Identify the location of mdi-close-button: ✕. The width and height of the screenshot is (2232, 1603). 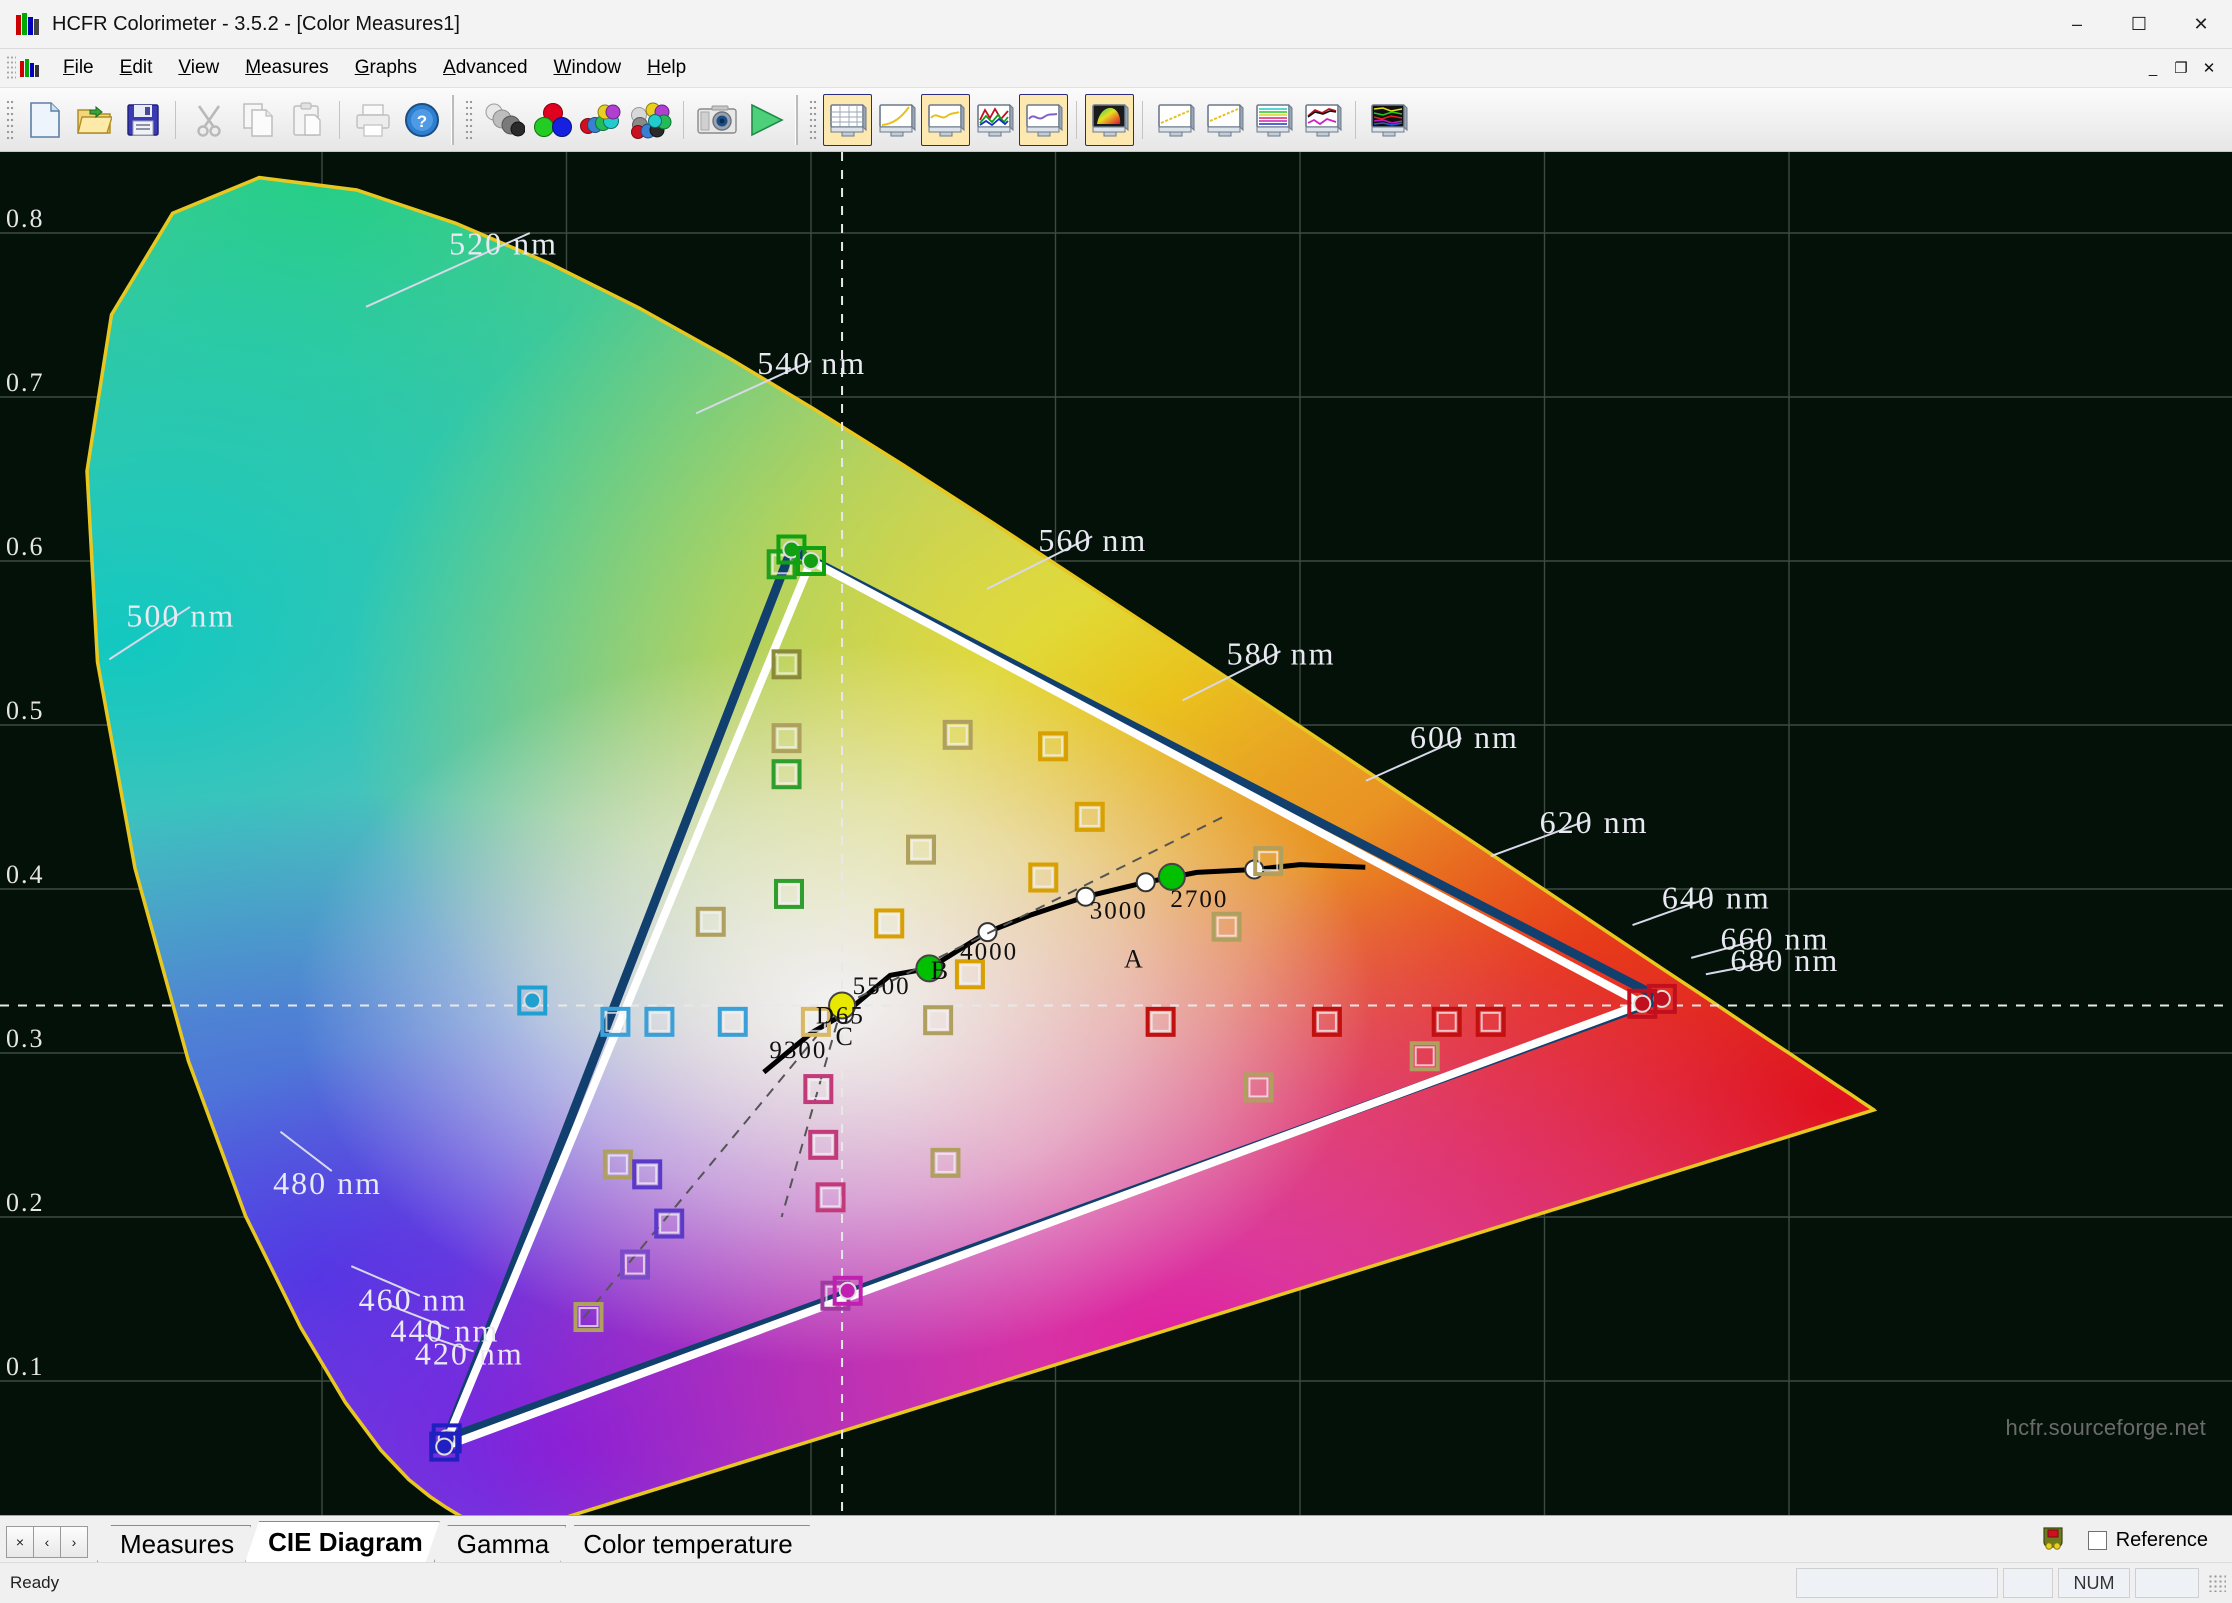
(2209, 68).